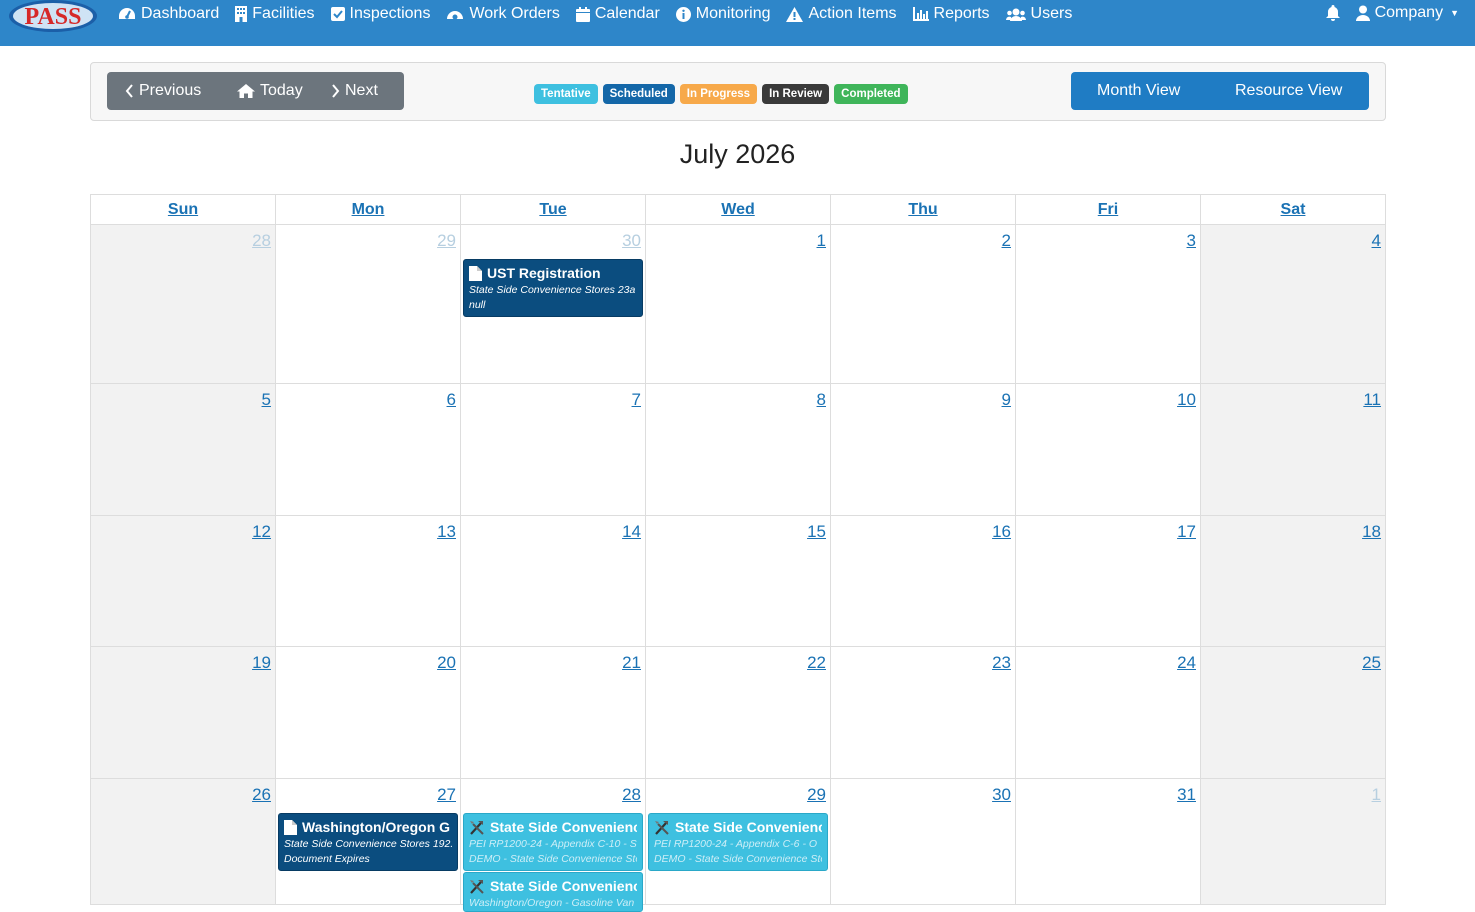  Describe the element at coordinates (738, 450) in the screenshot. I see `day-cell: 8` at that location.